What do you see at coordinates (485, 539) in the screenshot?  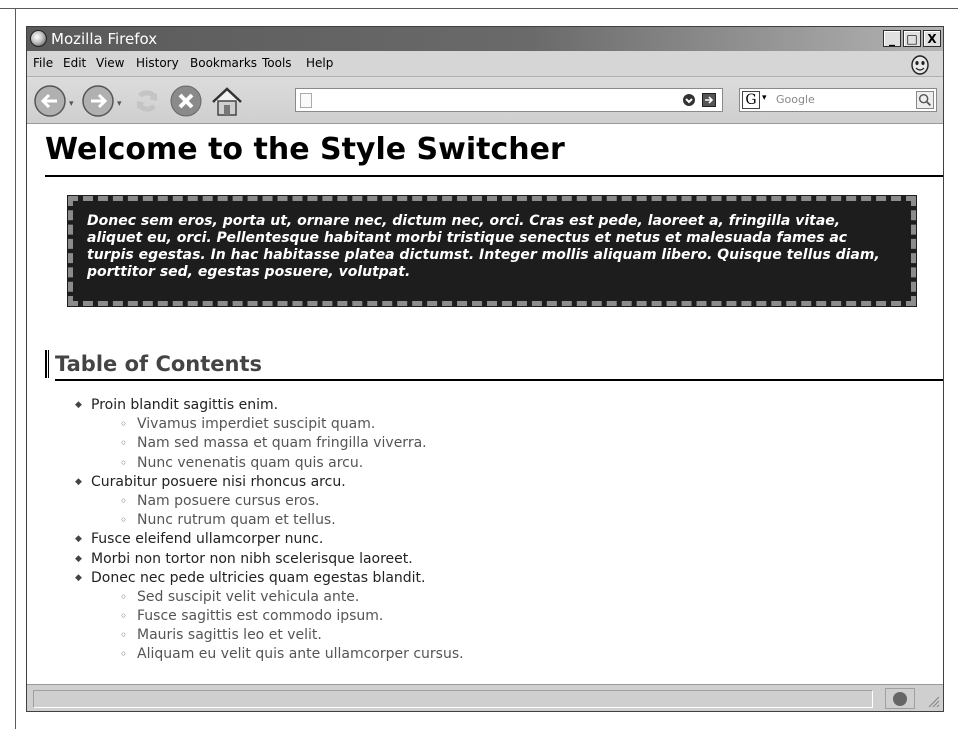 I see `toc-item: Fusce eleifend ullamcorper nunc.` at bounding box center [485, 539].